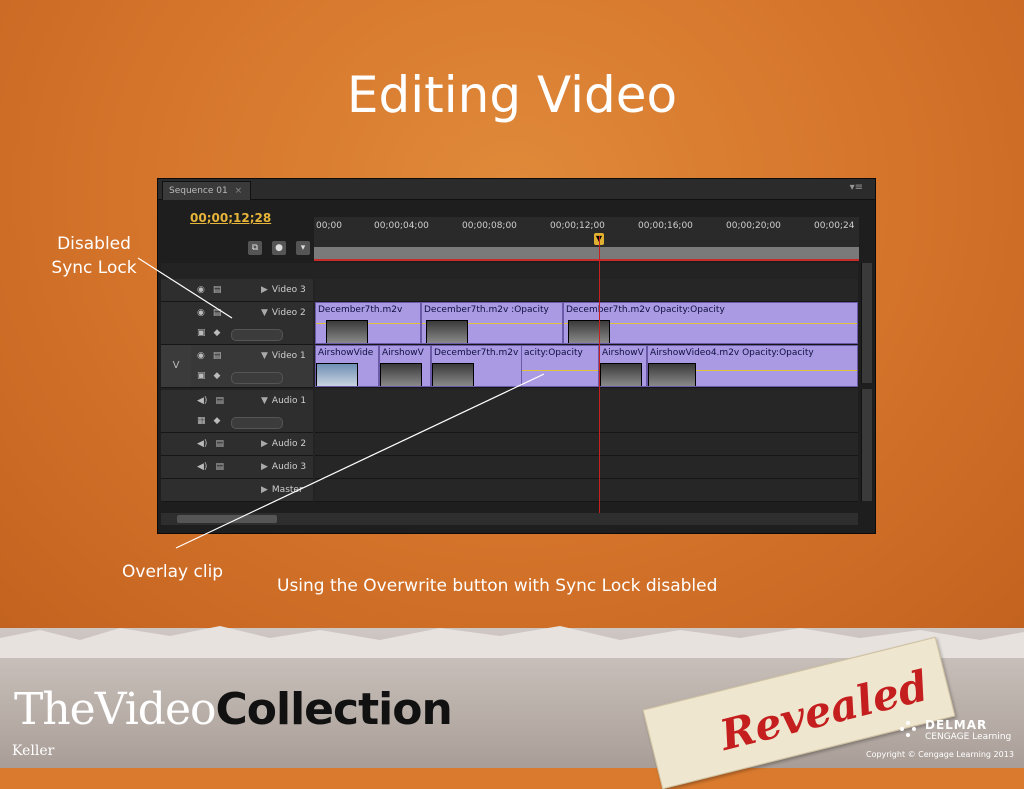  I want to click on delmar-logo-icon, so click(908, 729).